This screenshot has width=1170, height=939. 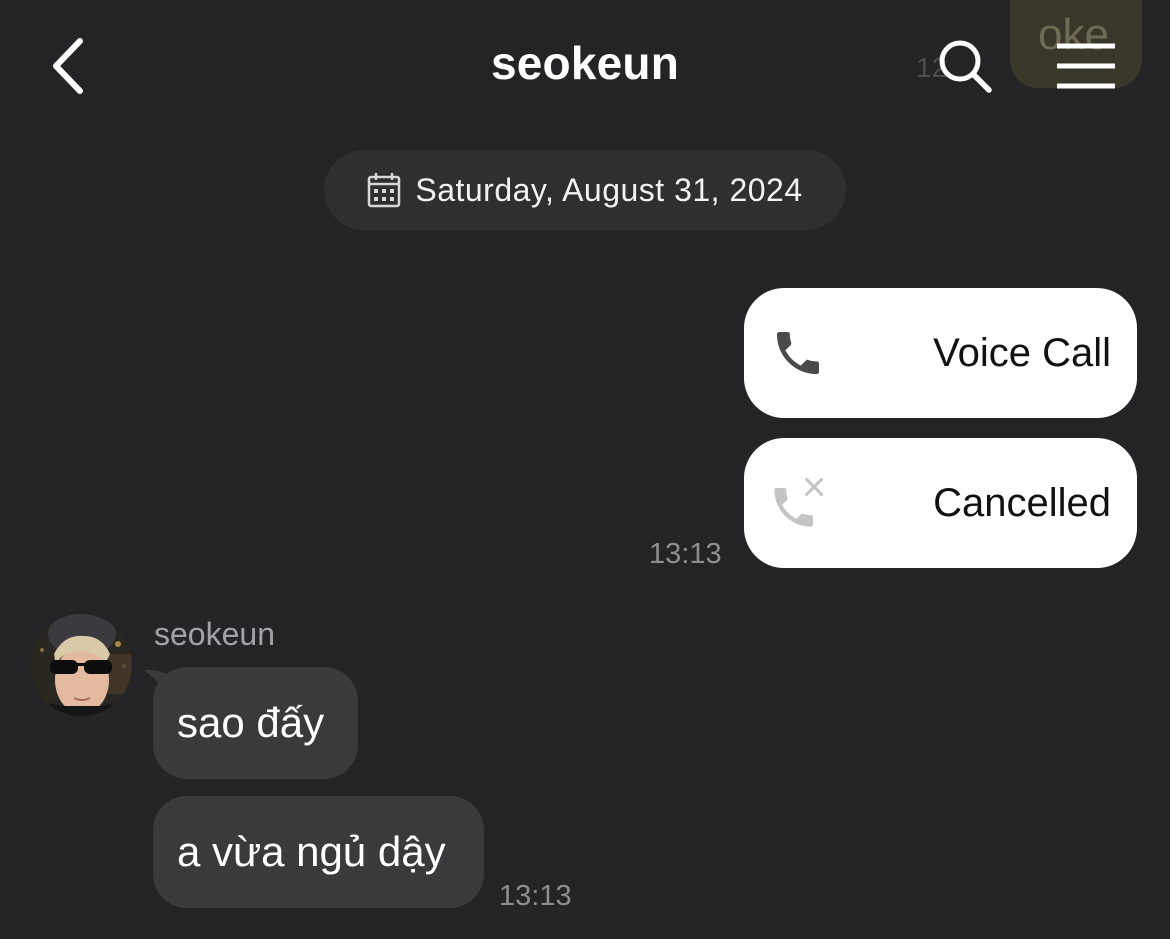 What do you see at coordinates (1022, 352) in the screenshot?
I see `voice-call-label: Voice Call` at bounding box center [1022, 352].